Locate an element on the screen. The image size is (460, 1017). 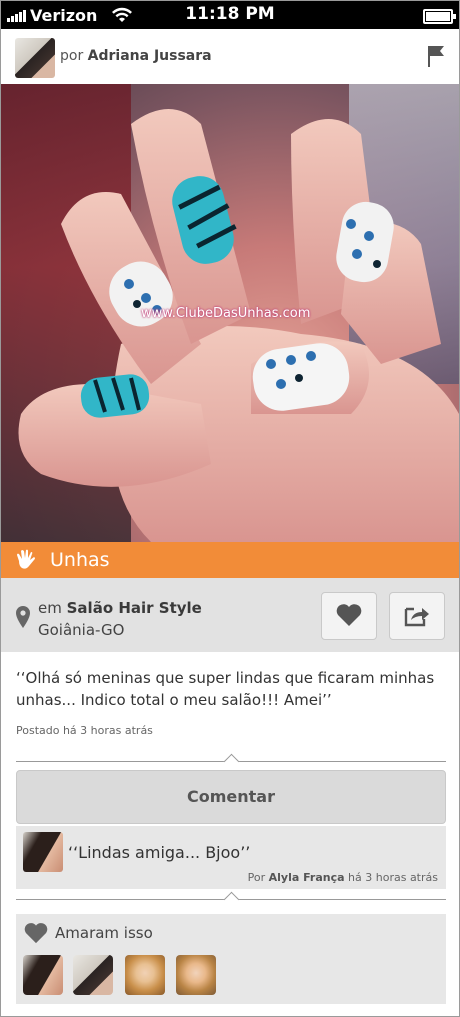
like-button is located at coordinates (349, 616).